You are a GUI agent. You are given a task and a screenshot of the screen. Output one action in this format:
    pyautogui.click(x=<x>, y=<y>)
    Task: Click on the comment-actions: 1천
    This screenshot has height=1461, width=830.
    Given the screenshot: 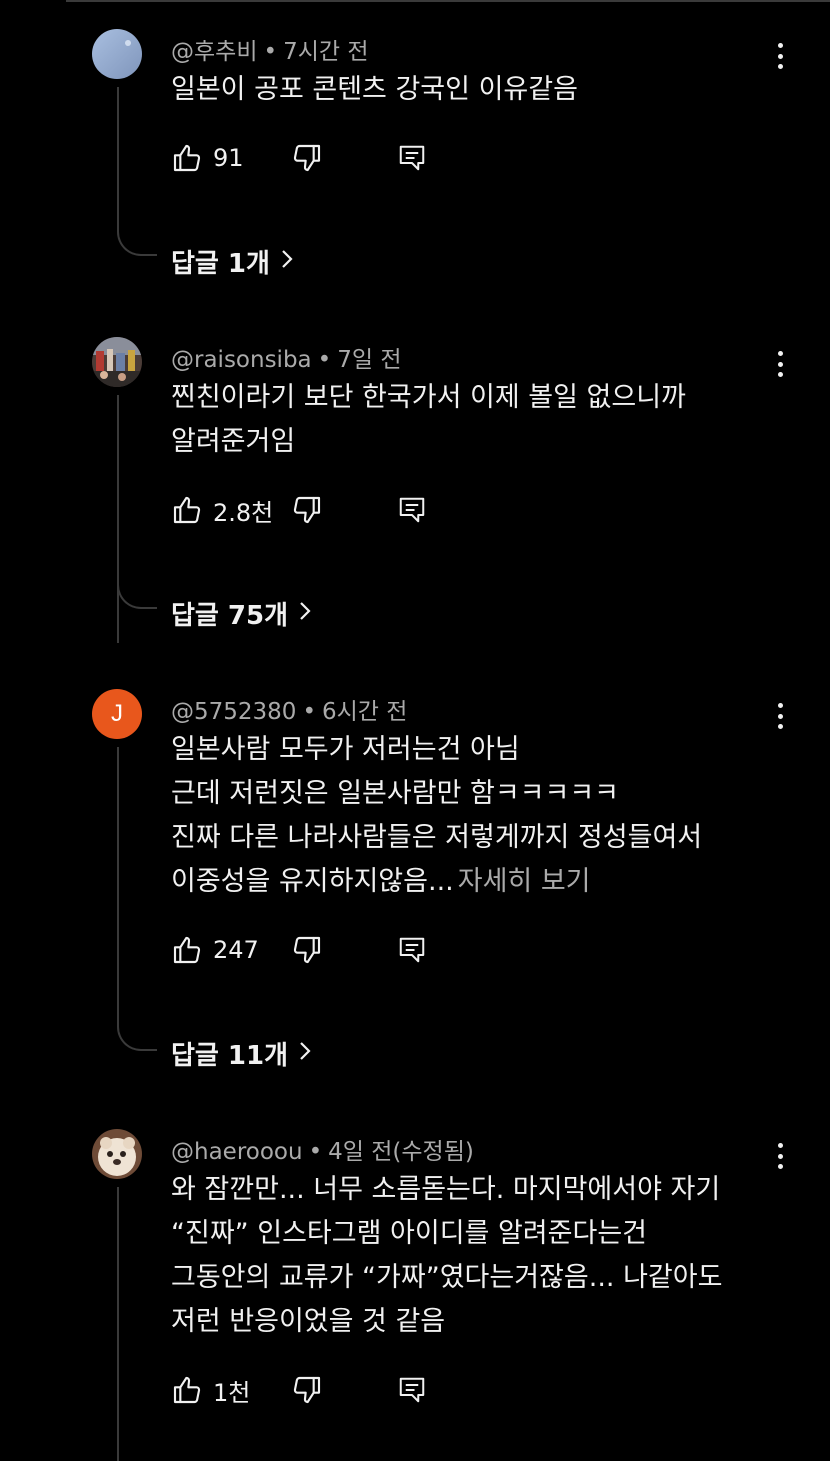 What is the action you would take?
    pyautogui.click(x=298, y=1390)
    